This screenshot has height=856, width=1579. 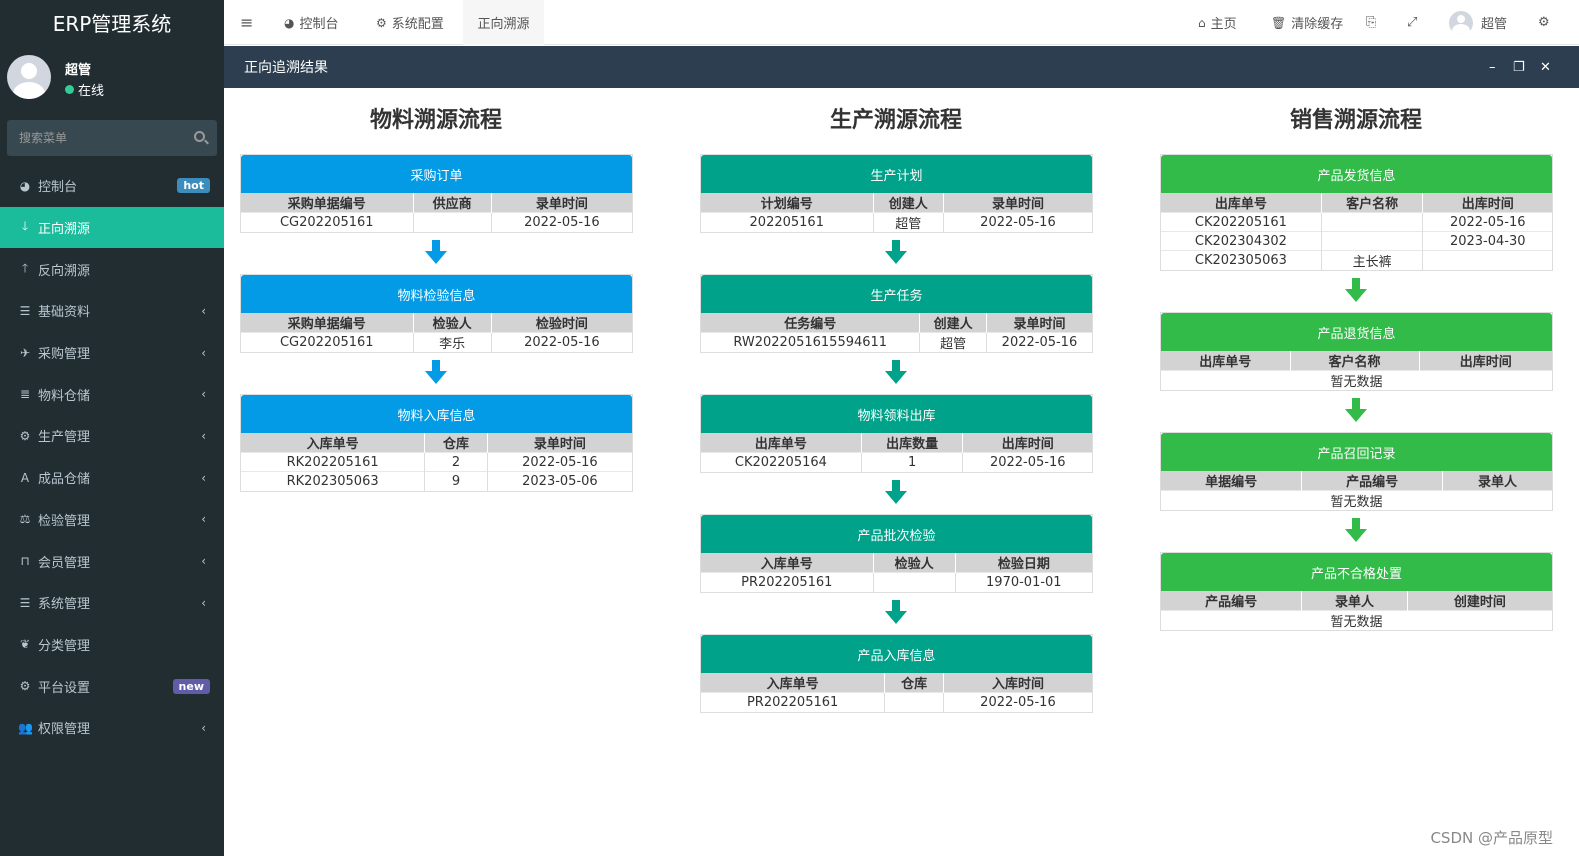 I want to click on sidebar-item-label: 检验管理, so click(x=64, y=521).